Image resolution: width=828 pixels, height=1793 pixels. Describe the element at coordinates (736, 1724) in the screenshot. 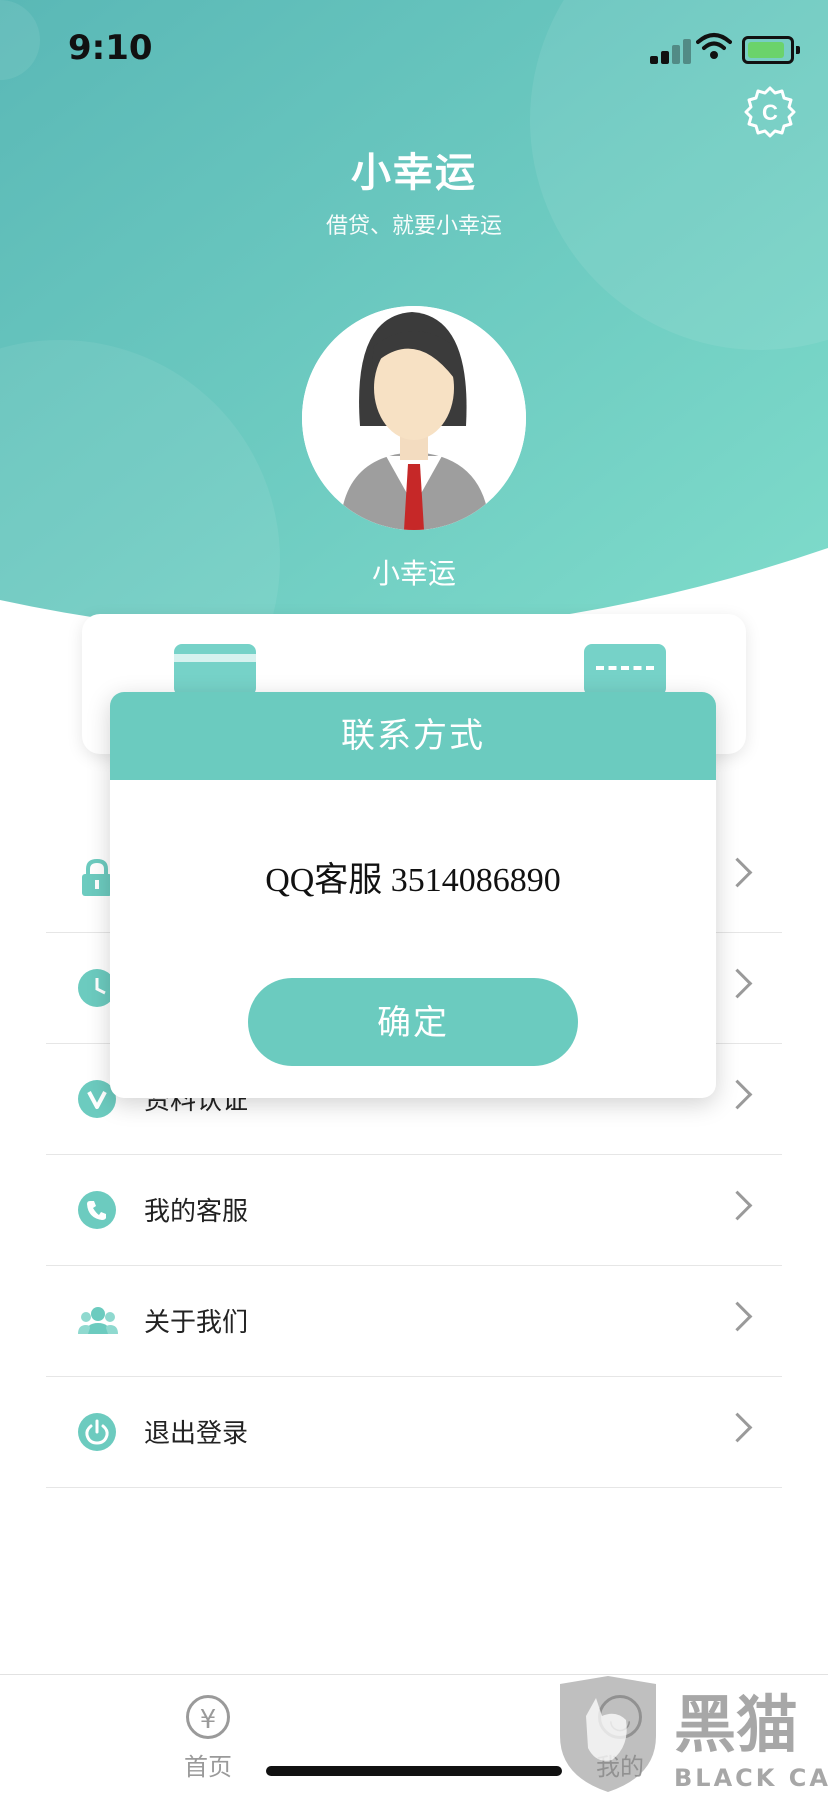

I see `svg-text: 黑猫` at that location.